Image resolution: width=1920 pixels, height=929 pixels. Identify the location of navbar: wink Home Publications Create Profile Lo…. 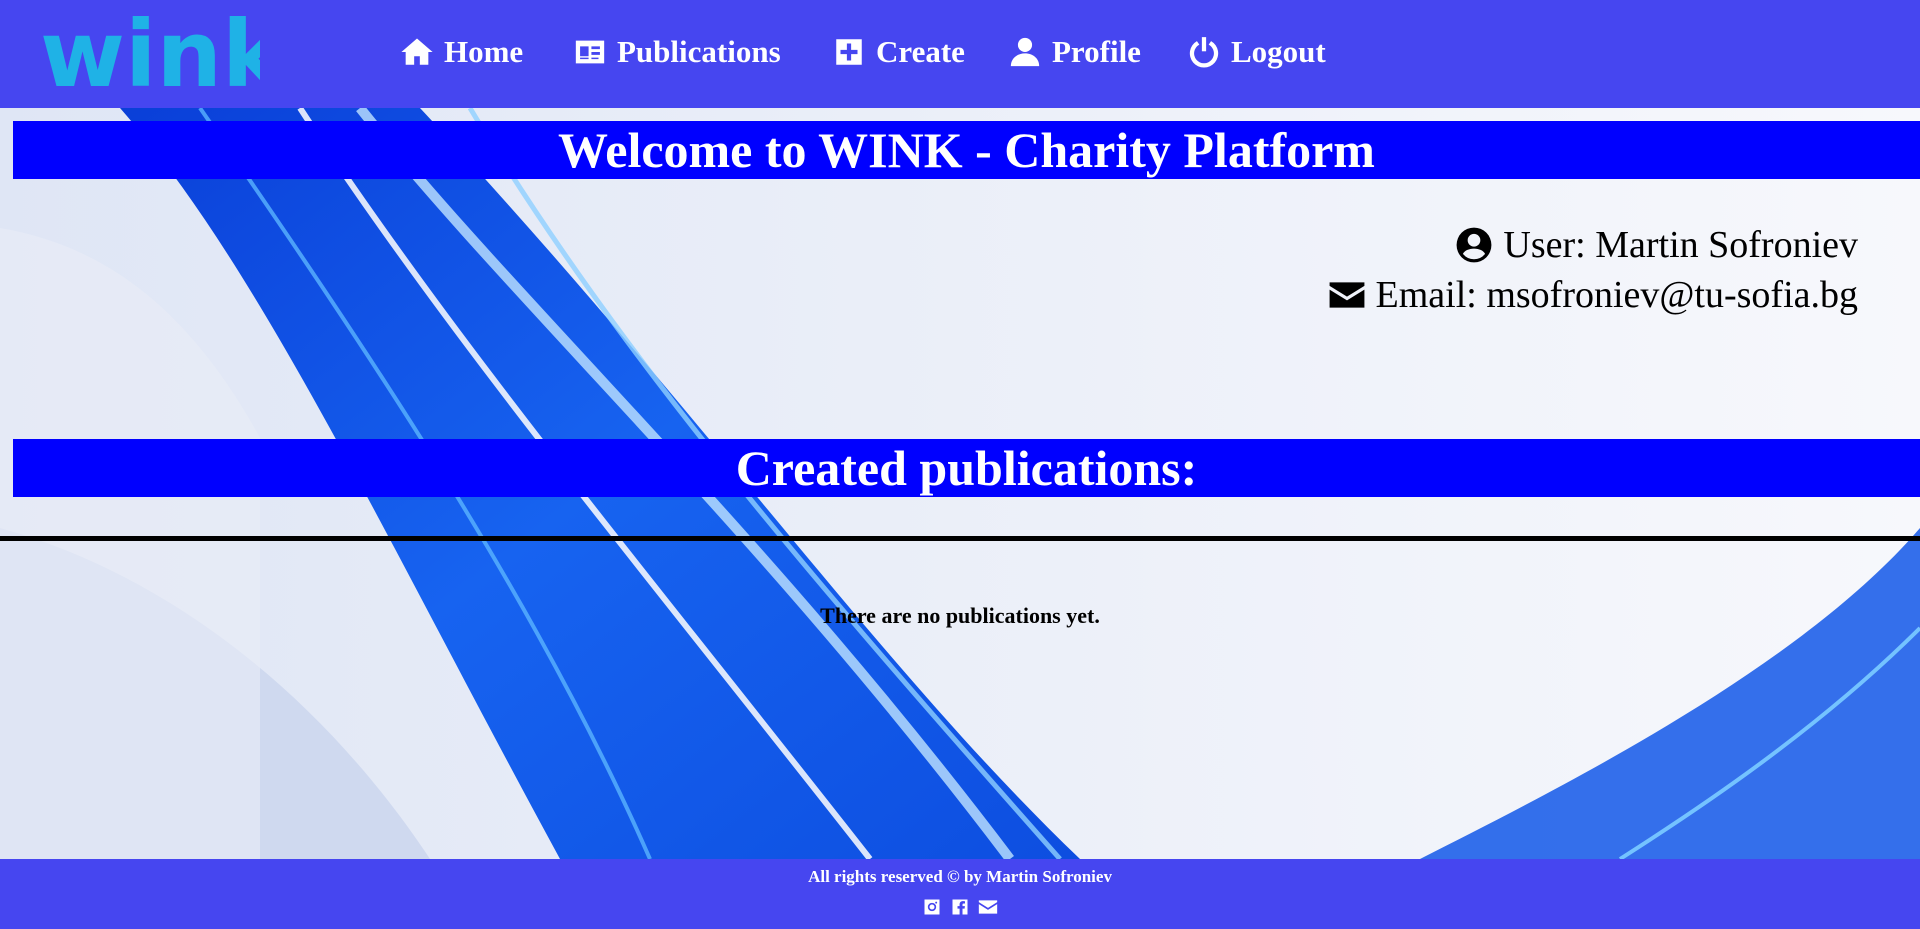
(960, 54).